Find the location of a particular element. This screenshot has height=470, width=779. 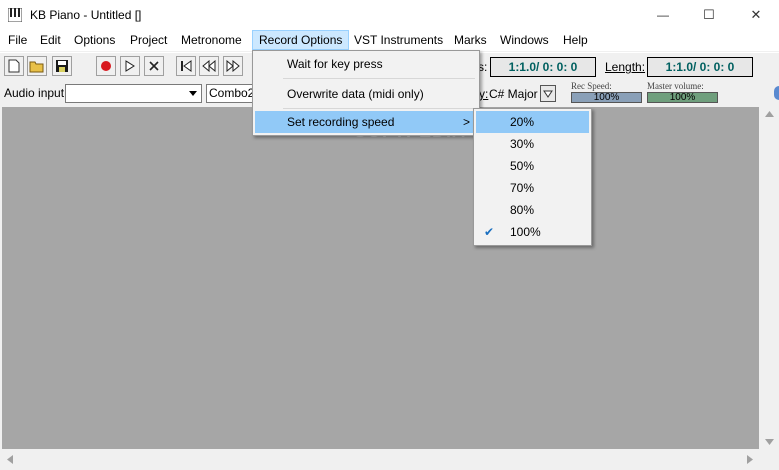

speed-option-20: 20% is located at coordinates (532, 122).